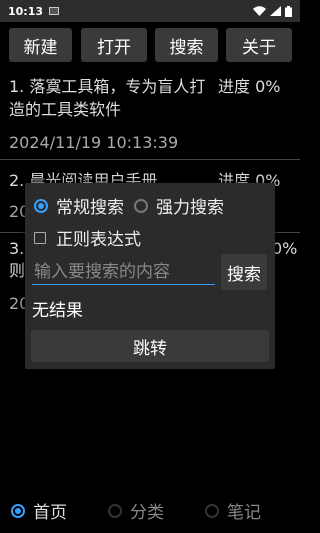 This screenshot has width=320, height=533. Describe the element at coordinates (244, 272) in the screenshot. I see `dialog-search-button: 搜索` at that location.